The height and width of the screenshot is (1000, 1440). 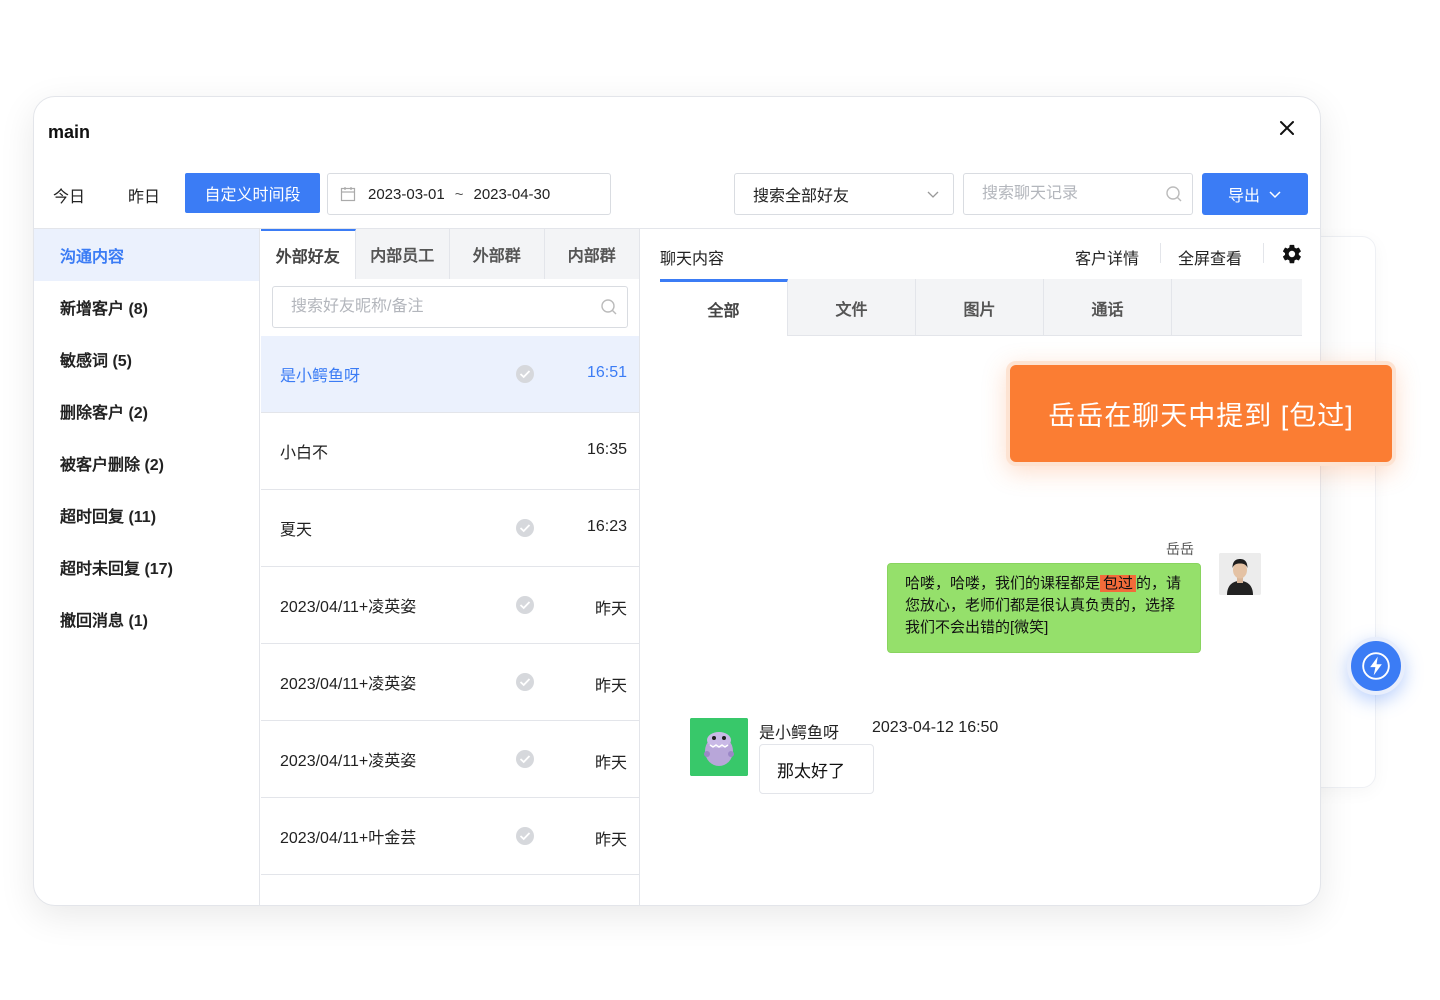 I want to click on export-button: 导出, so click(x=1255, y=194).